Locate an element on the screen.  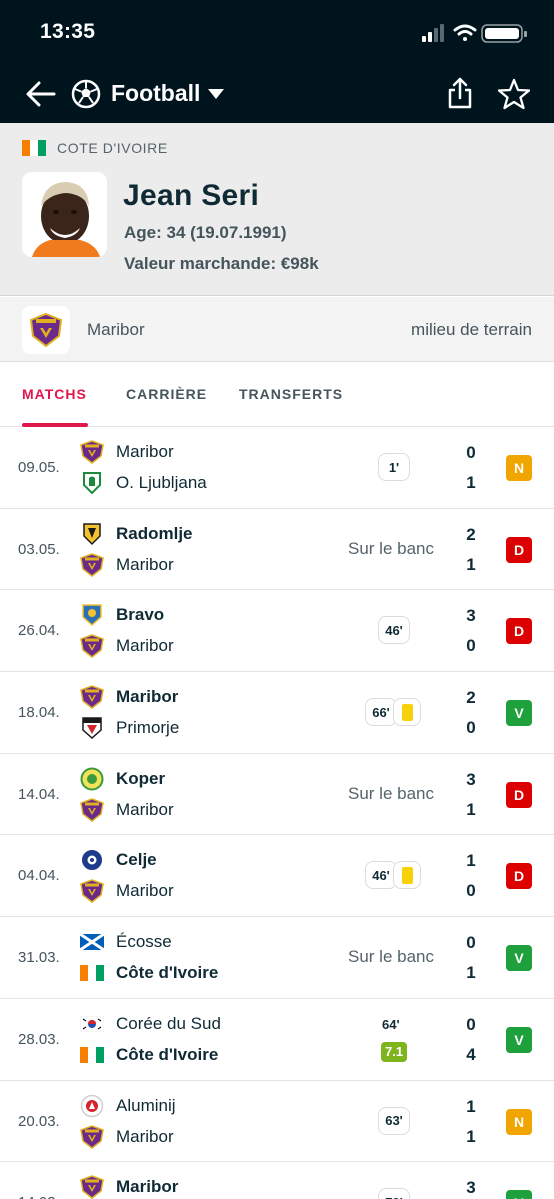
match-date: 28.03. is located at coordinates (39, 1039).